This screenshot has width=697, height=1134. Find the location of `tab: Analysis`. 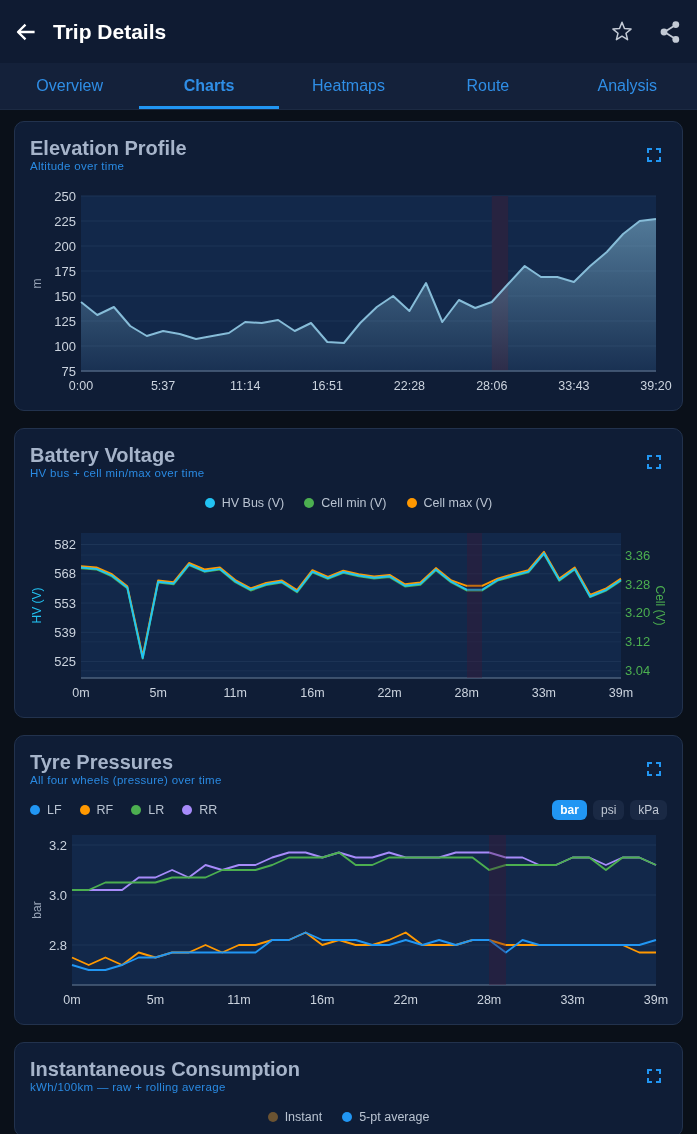

tab: Analysis is located at coordinates (627, 86).